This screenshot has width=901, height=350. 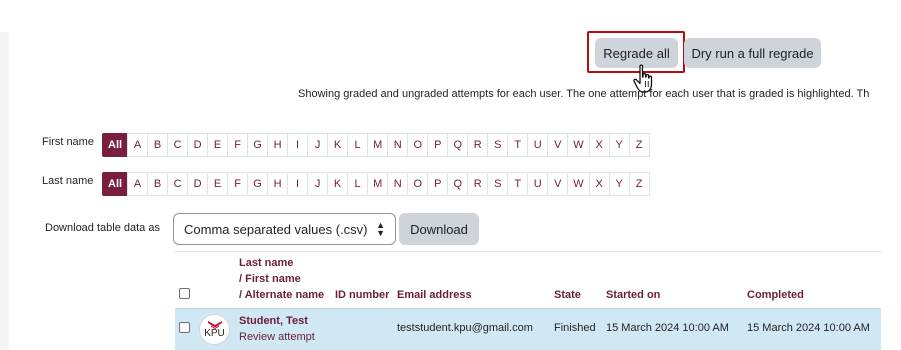 What do you see at coordinates (238, 145) in the screenshot?
I see `first-name-initial-f: F` at bounding box center [238, 145].